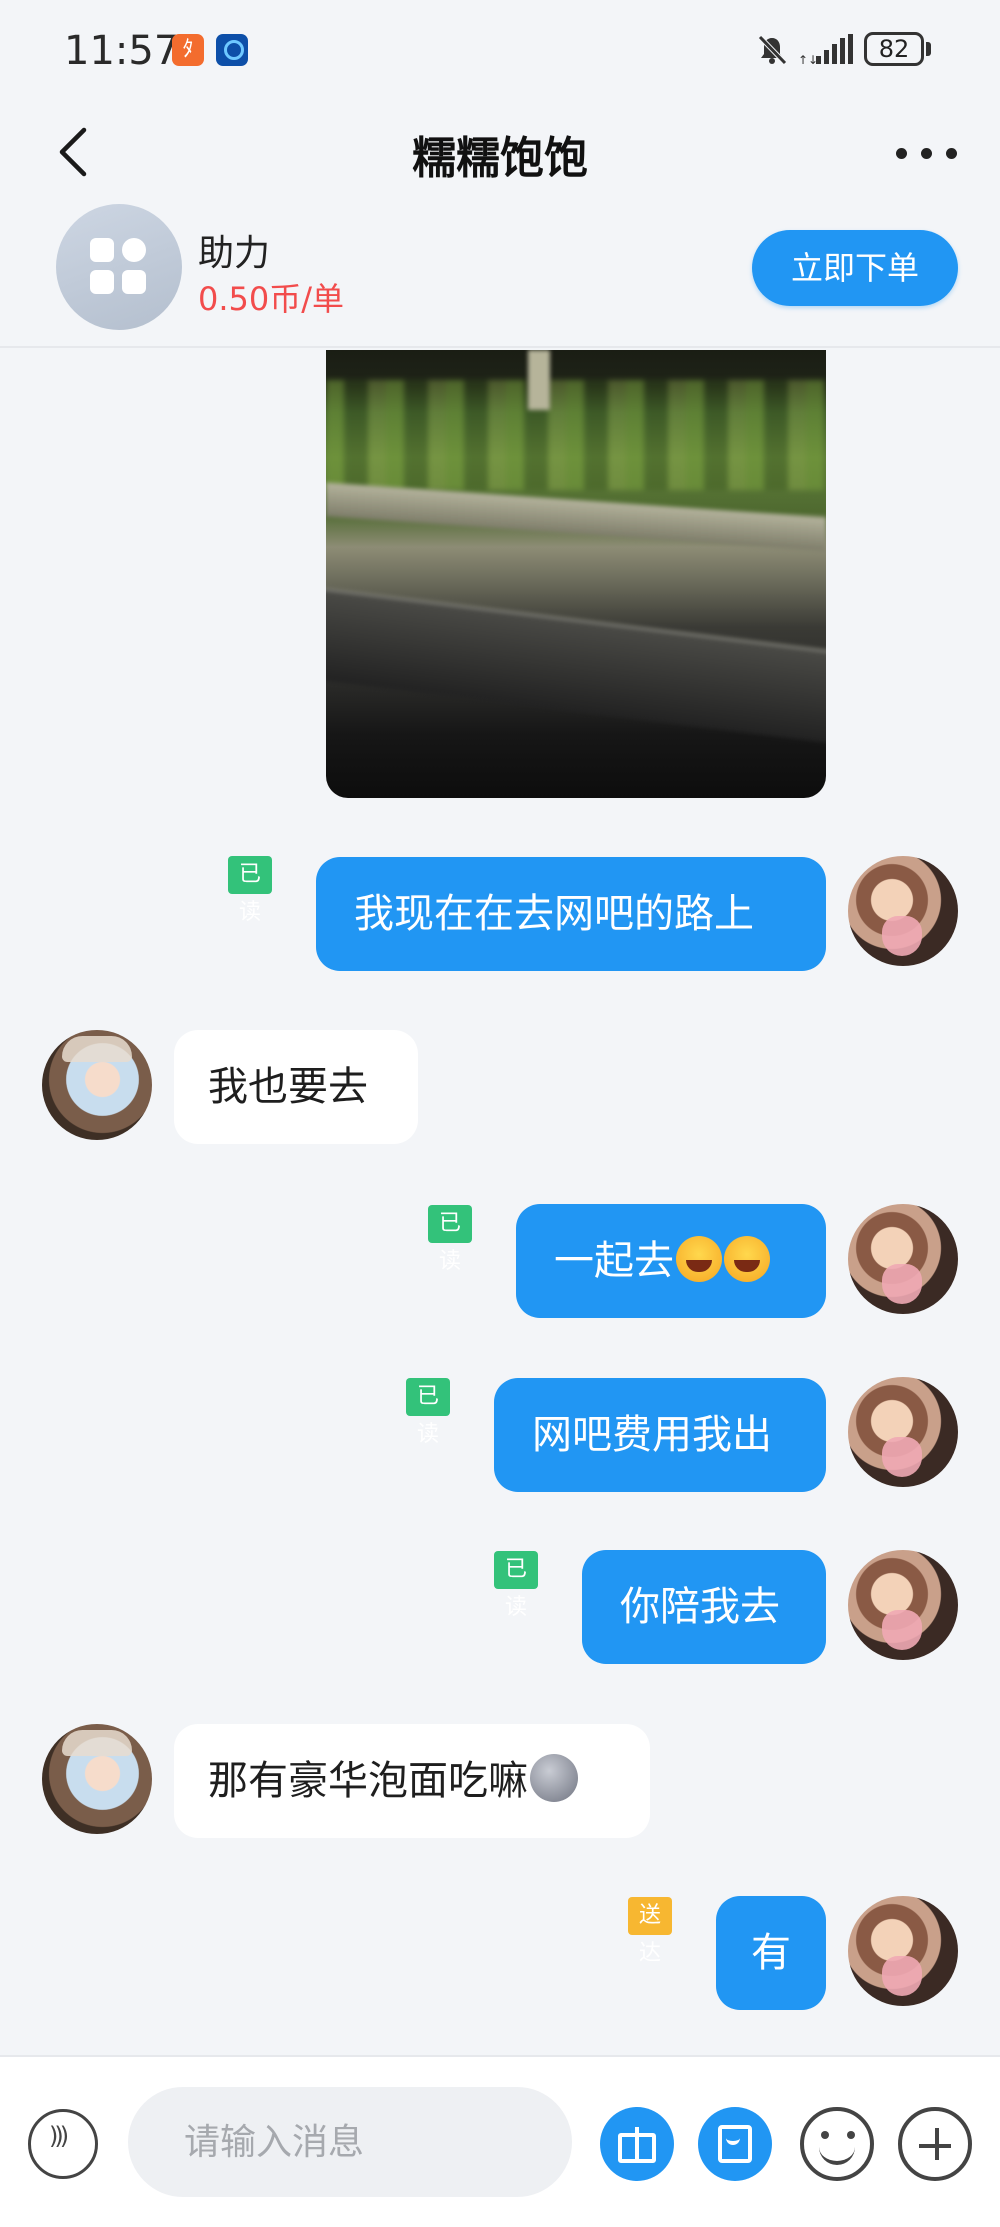 Image resolution: width=1000 pixels, height=2227 pixels. Describe the element at coordinates (571, 914) in the screenshot. I see `message-bubble: 我现在在去网吧的路上` at that location.